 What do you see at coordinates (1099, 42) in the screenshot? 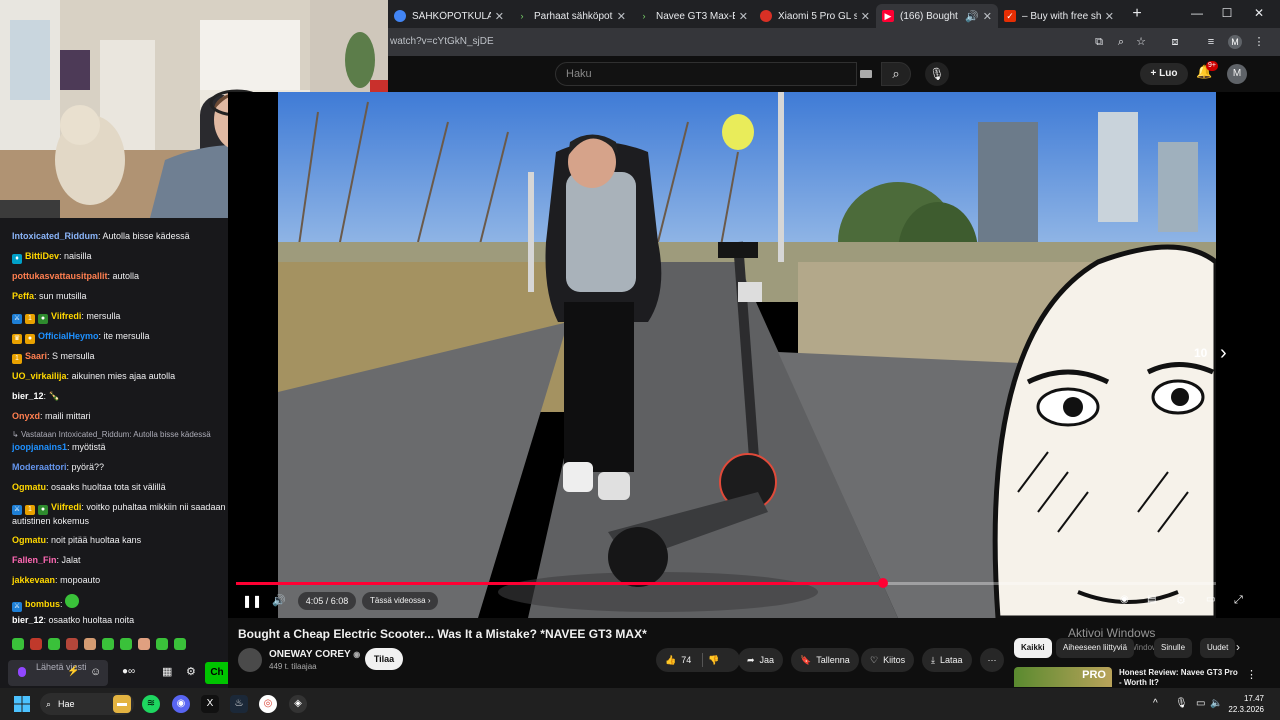
I see `cast-icon: ⧉` at bounding box center [1099, 42].